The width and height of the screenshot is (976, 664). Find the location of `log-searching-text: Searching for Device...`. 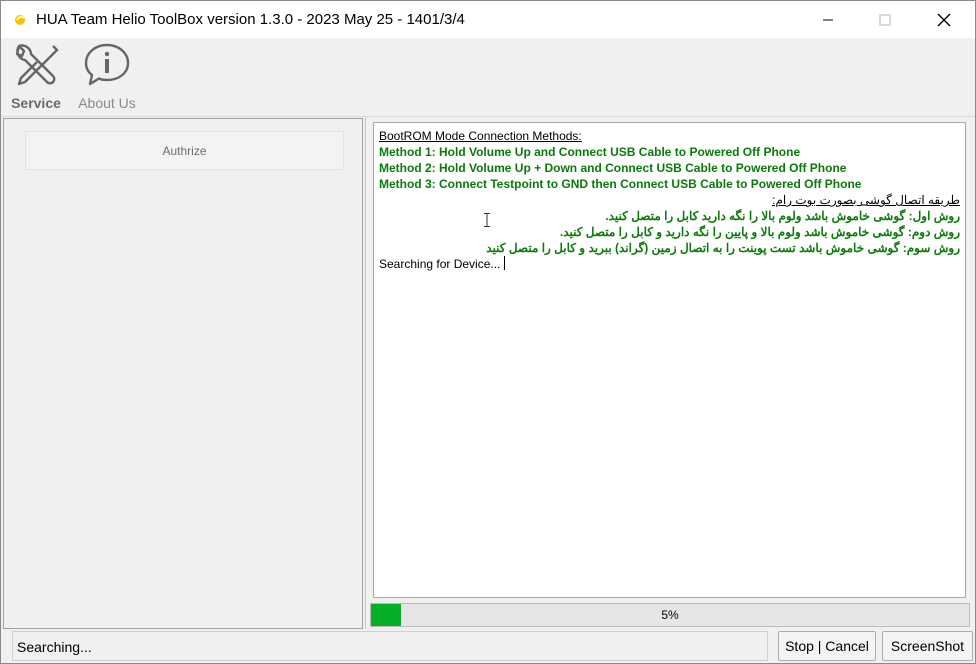

log-searching-text: Searching for Device... is located at coordinates (440, 264).